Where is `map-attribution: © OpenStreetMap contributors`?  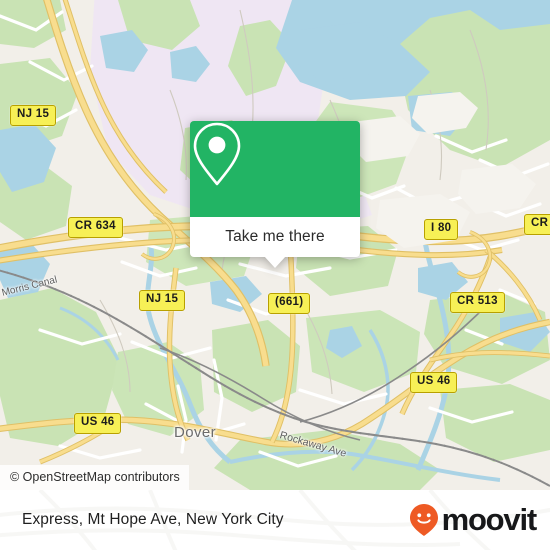
map-attribution: © OpenStreetMap contributors is located at coordinates (94, 477).